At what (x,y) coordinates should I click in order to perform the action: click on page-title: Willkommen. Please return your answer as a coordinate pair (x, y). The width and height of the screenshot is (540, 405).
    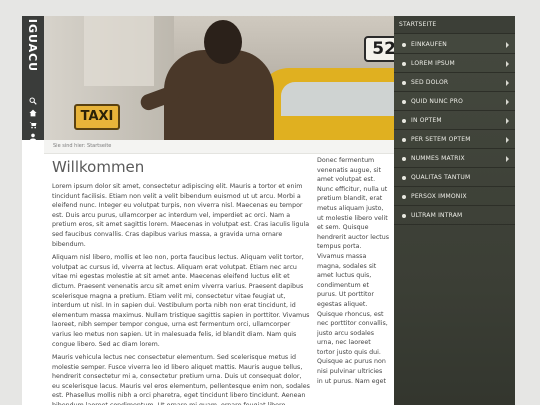
    Looking at the image, I should click on (98, 167).